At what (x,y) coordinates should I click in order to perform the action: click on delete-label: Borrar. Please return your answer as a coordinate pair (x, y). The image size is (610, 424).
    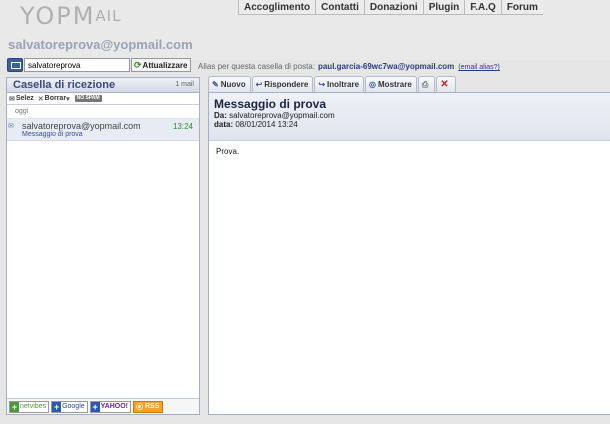
    Looking at the image, I should click on (55, 98).